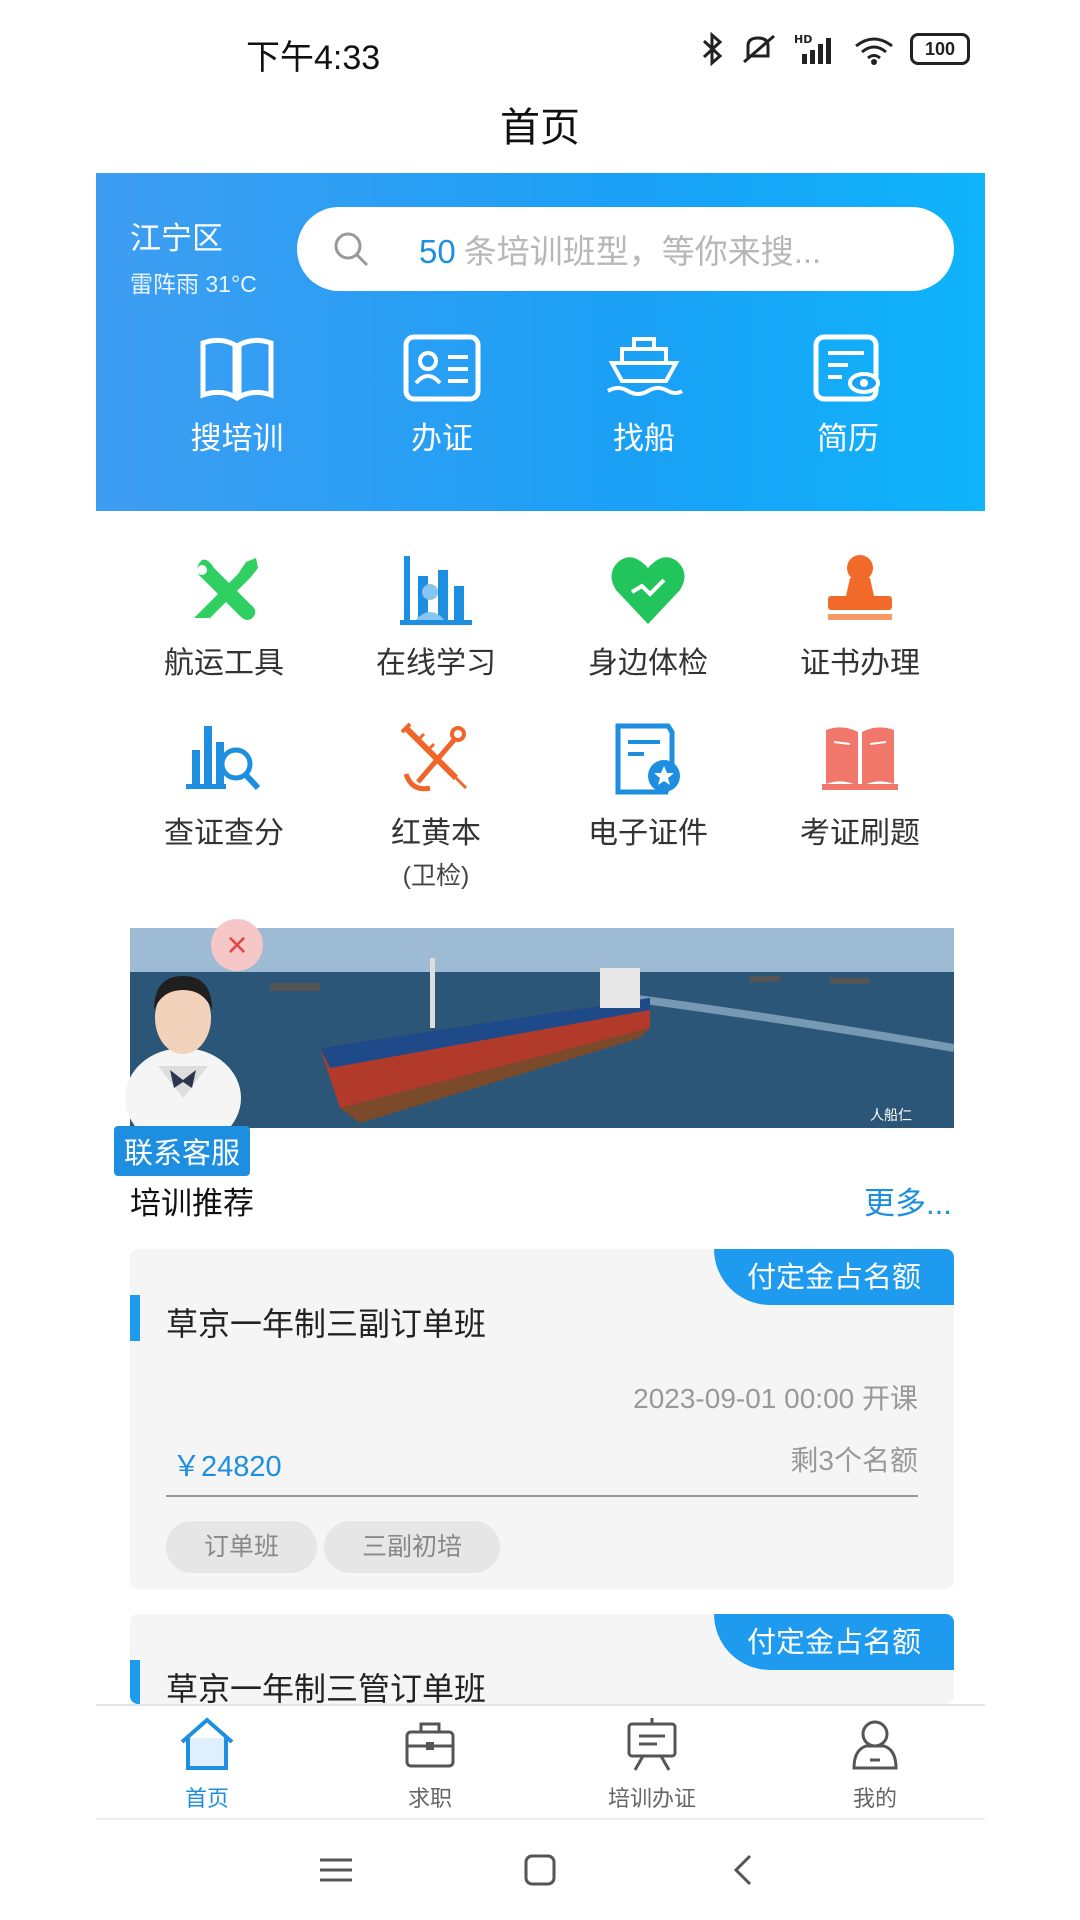  I want to click on home-square-icon, so click(540, 1870).